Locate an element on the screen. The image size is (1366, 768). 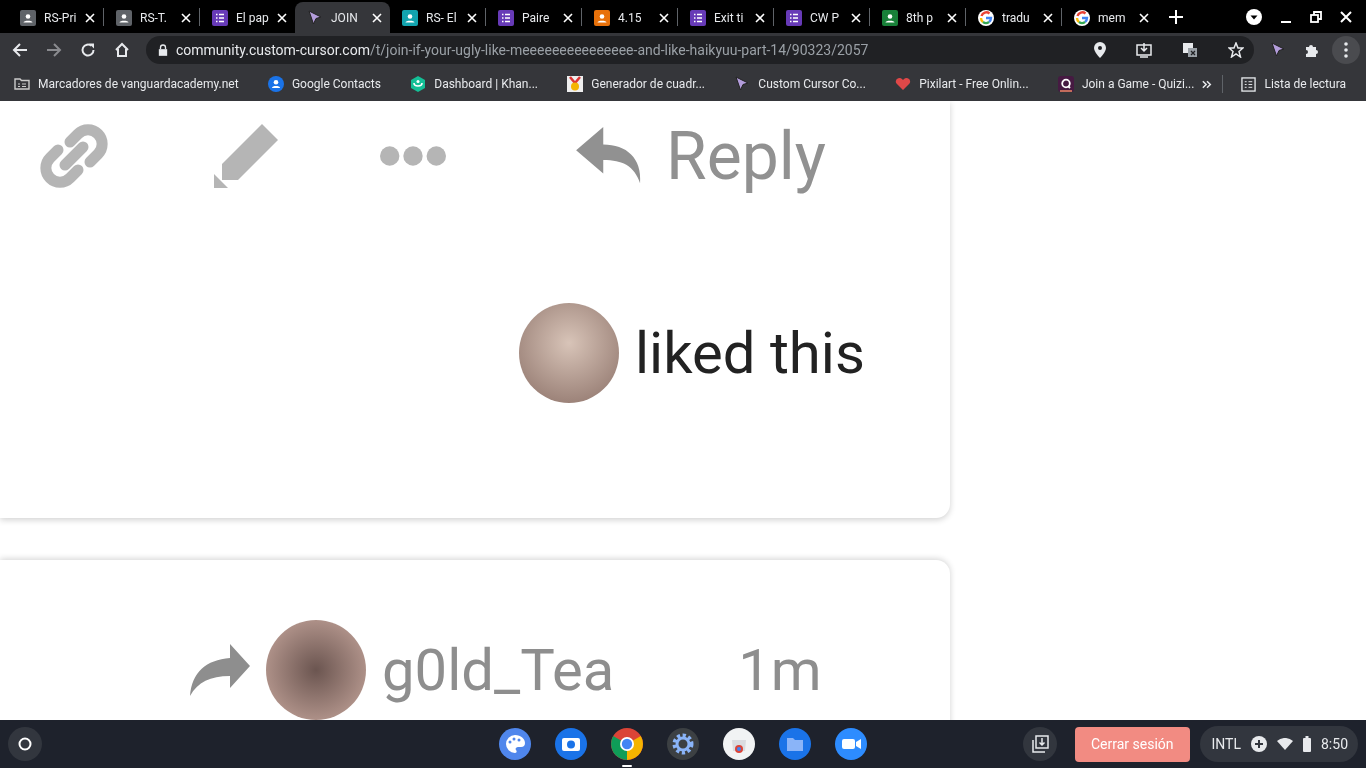
forward-icon is located at coordinates (54, 50).